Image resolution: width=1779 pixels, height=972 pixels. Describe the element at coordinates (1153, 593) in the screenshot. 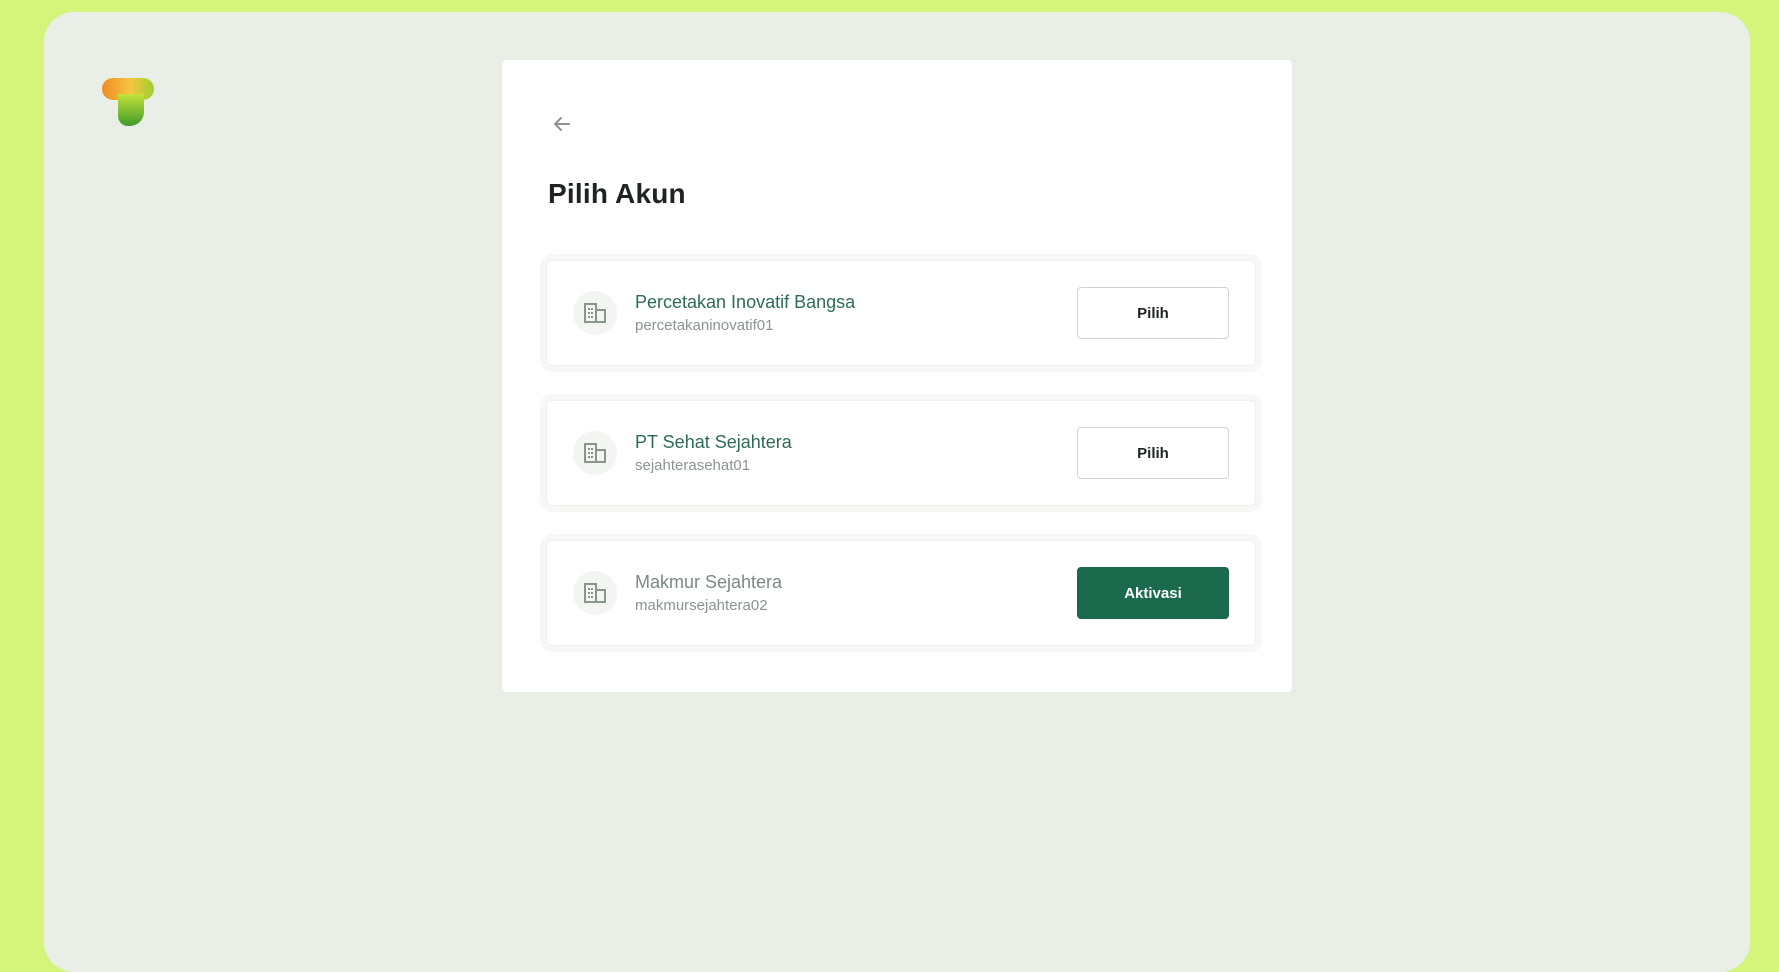

I see `activate-account-button: Aktivasi` at that location.